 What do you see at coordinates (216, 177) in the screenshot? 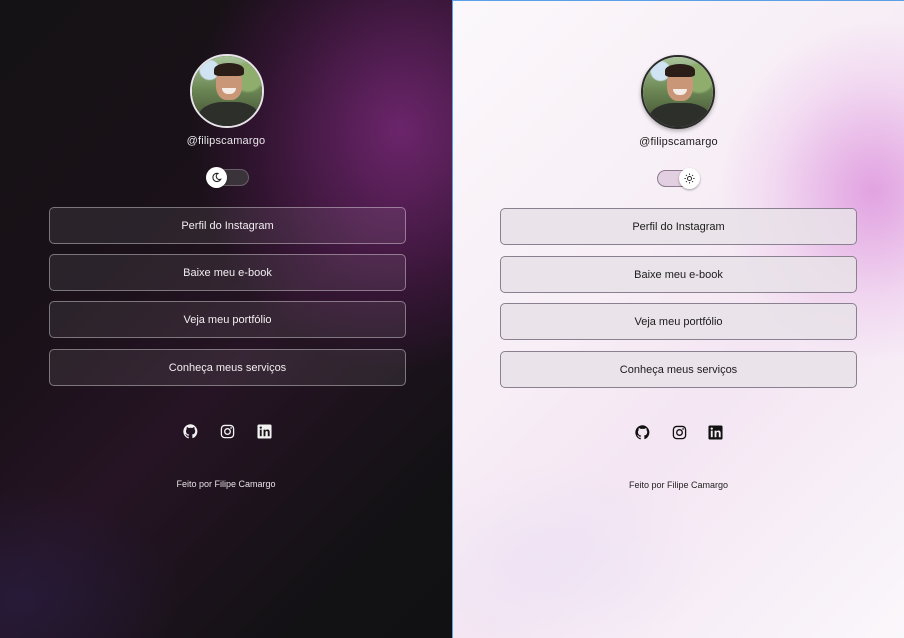
I see `moon-icon` at bounding box center [216, 177].